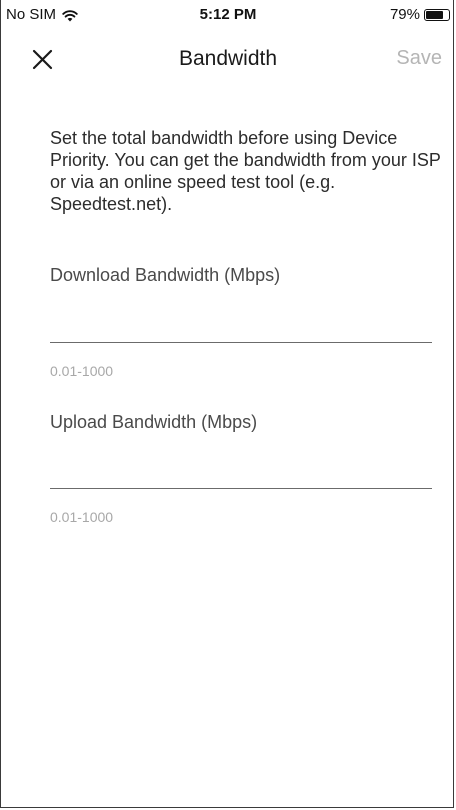 Image resolution: width=456 pixels, height=810 pixels. I want to click on upload-bandwidth-input, so click(241, 471).